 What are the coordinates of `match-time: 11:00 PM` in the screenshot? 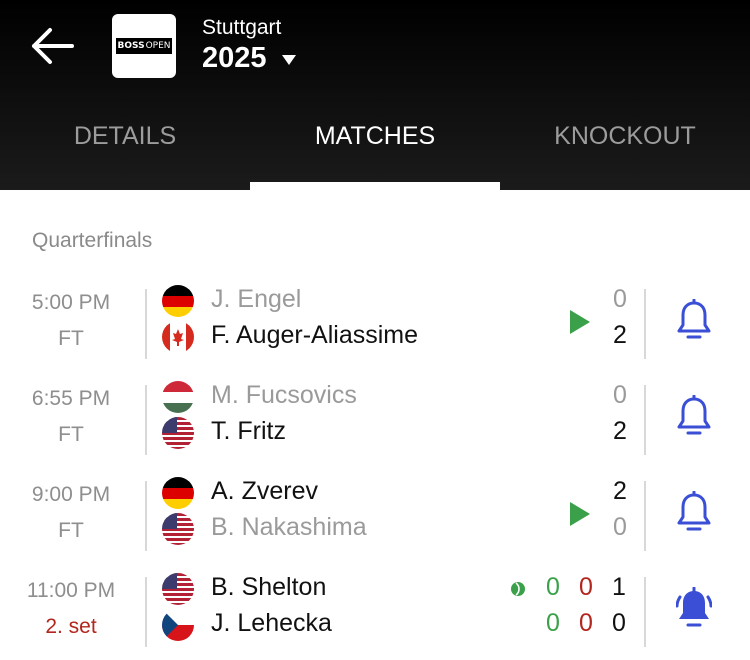 It's located at (71, 590).